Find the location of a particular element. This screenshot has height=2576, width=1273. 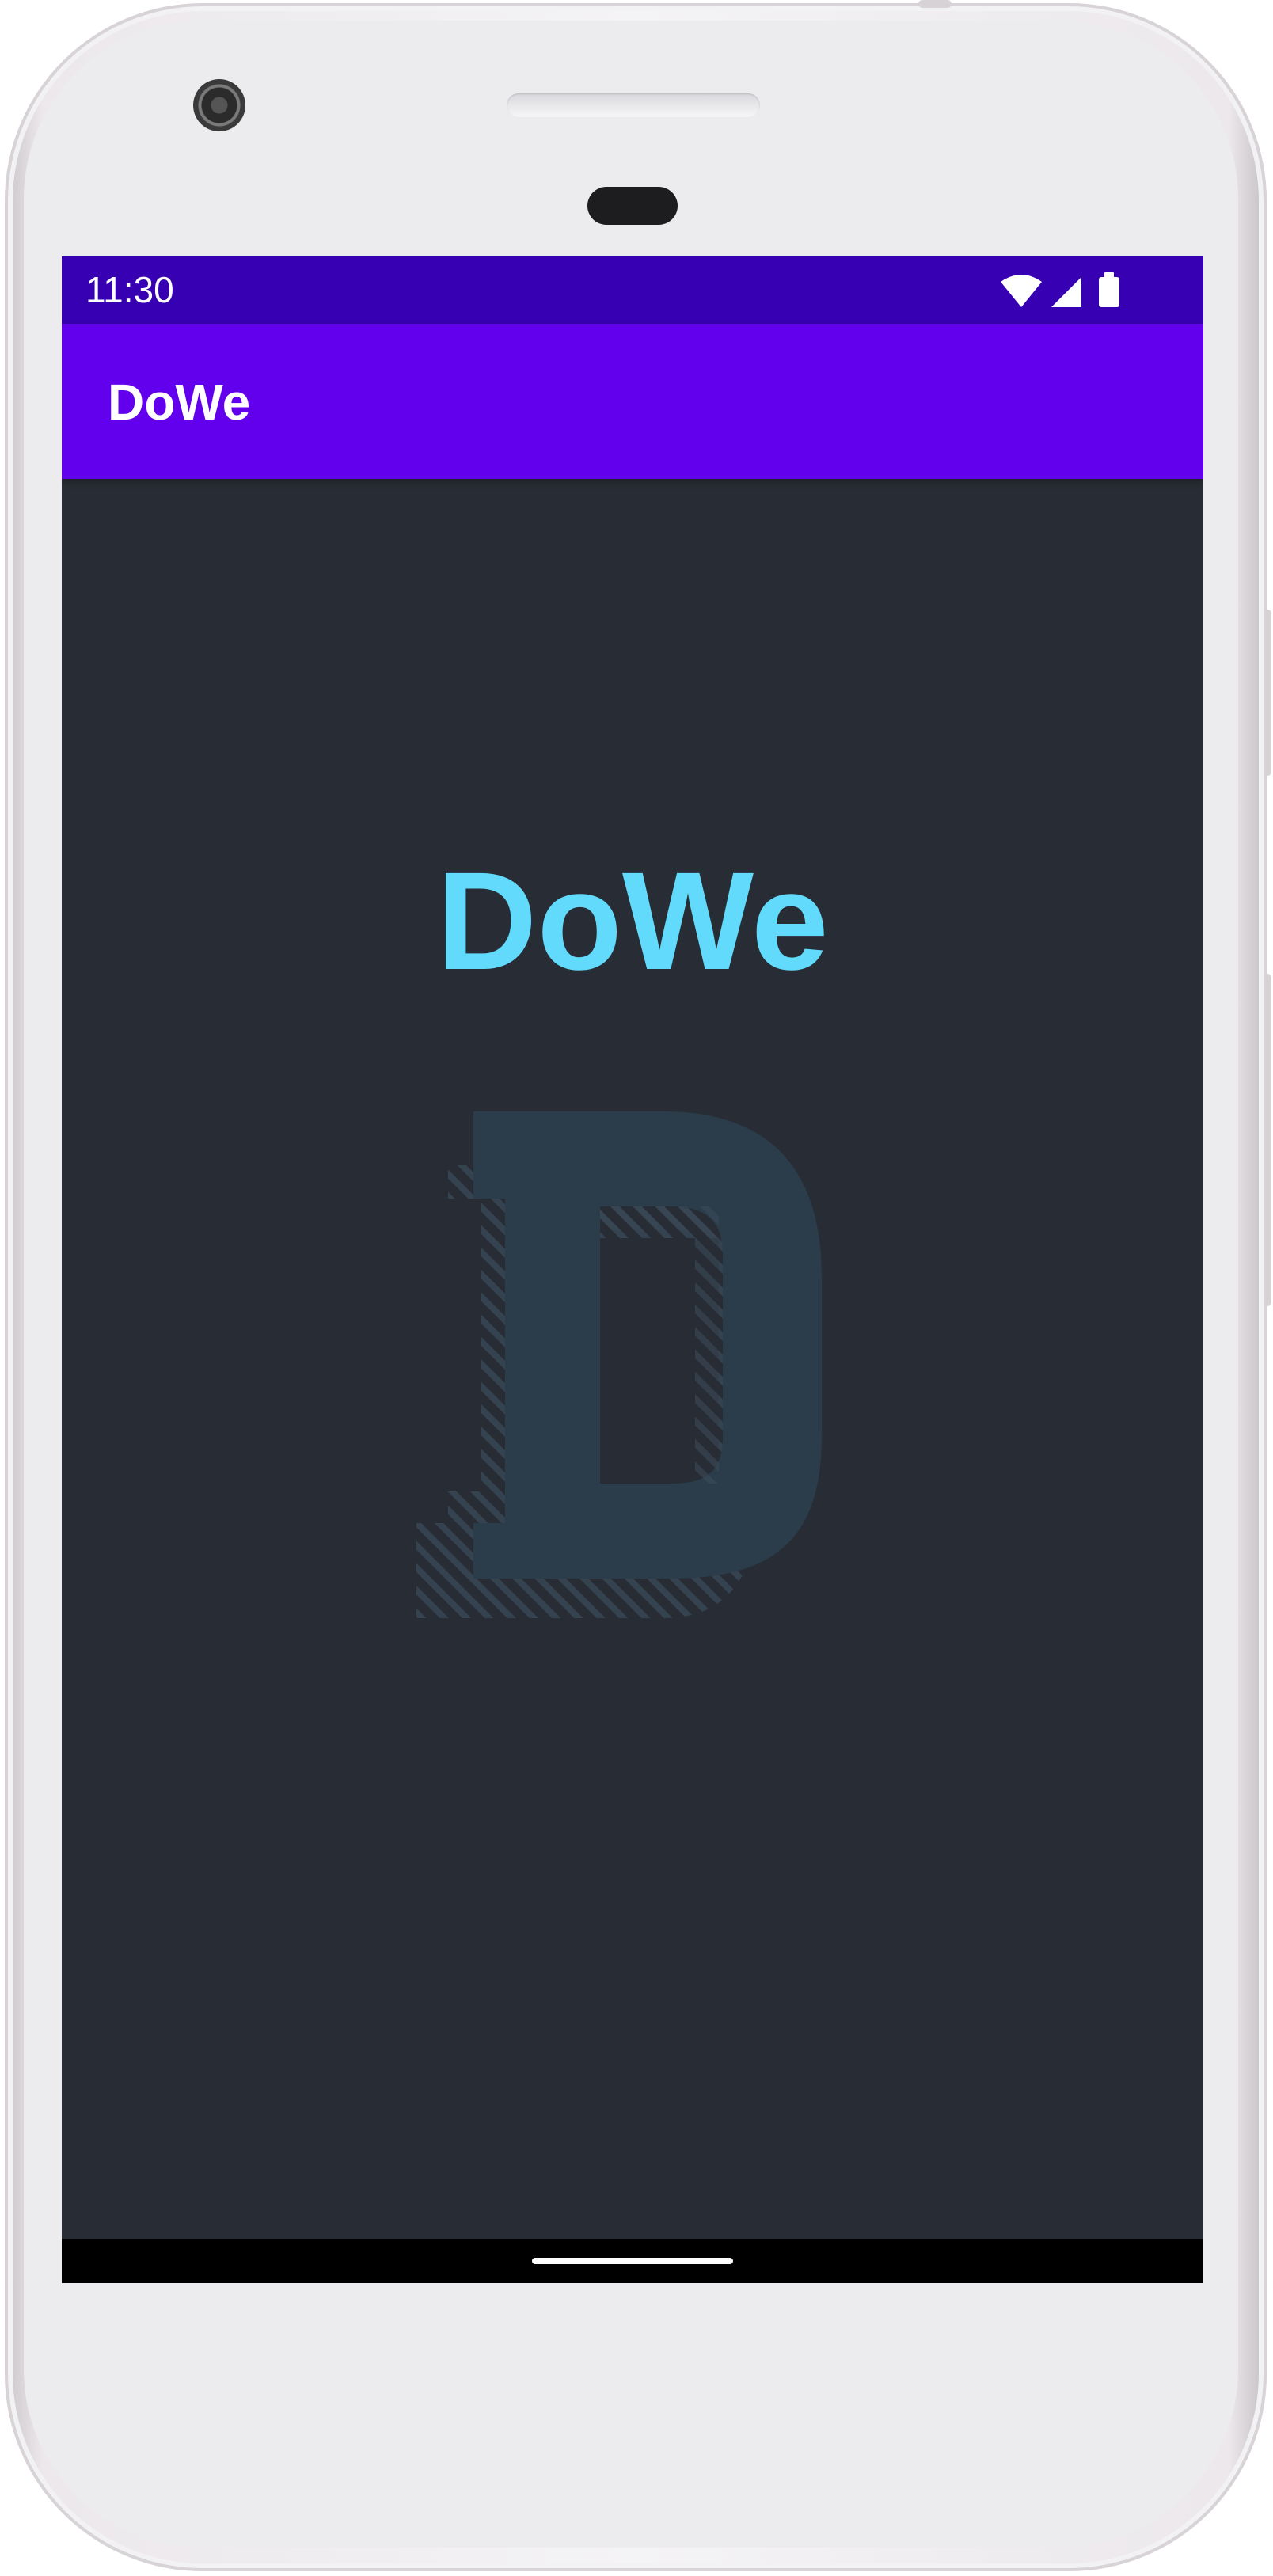

status-icons is located at coordinates (1065, 291).